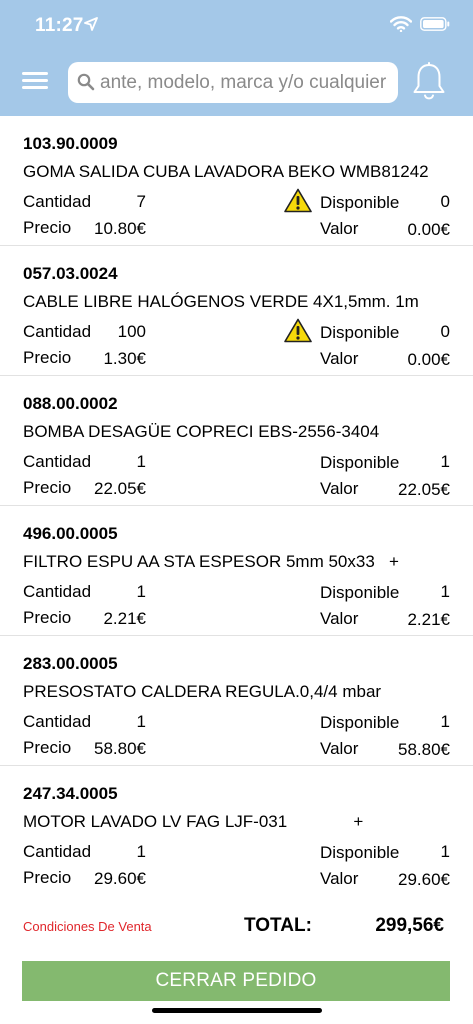  I want to click on value-amount: 58.80€, so click(424, 749).